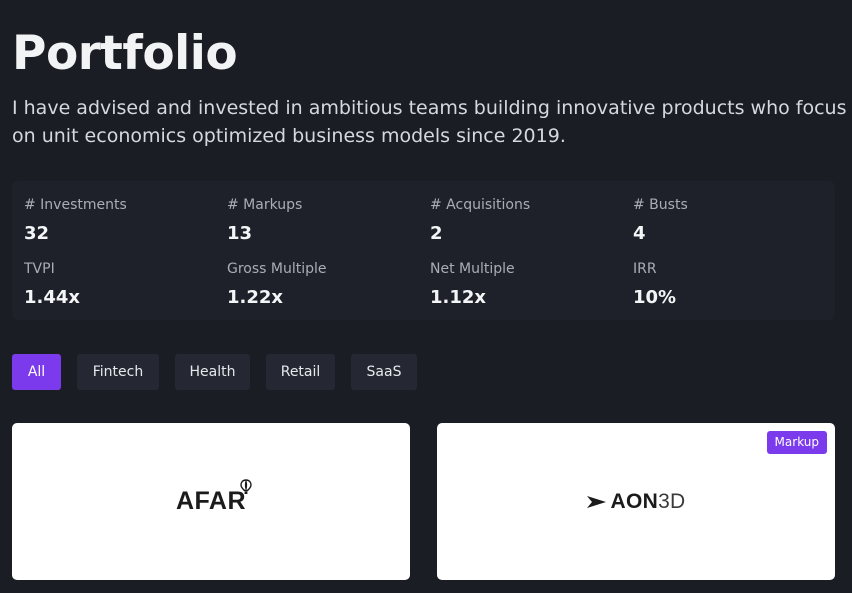  Describe the element at coordinates (648, 501) in the screenshot. I see `logo-wordmark: AON3D` at that location.